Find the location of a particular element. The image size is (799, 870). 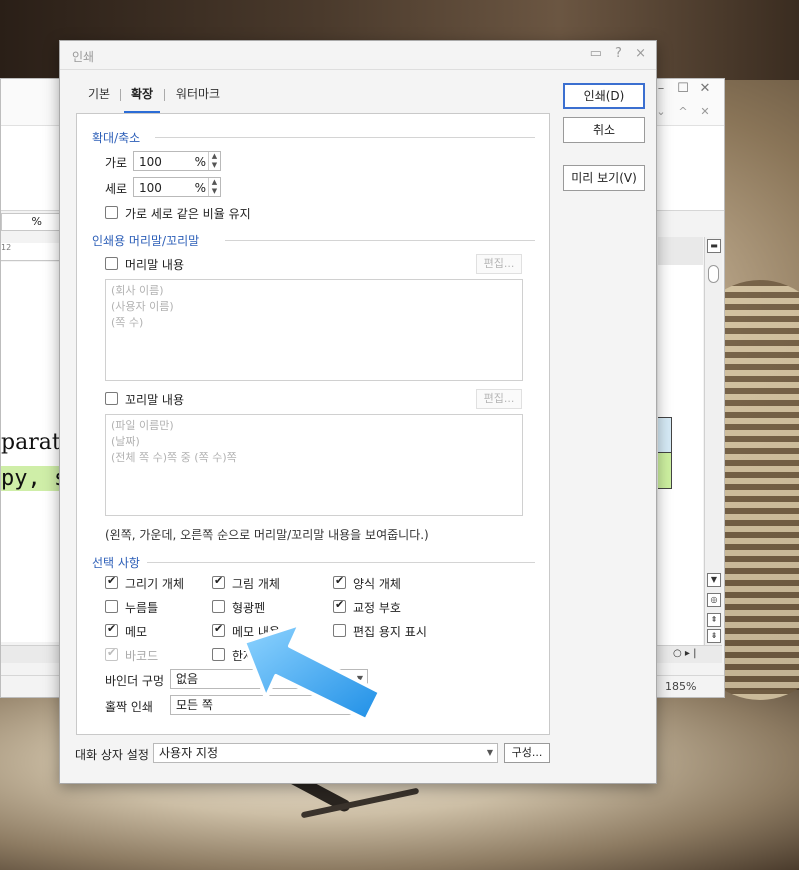

keep-ratio-checkbox is located at coordinates (111, 212).